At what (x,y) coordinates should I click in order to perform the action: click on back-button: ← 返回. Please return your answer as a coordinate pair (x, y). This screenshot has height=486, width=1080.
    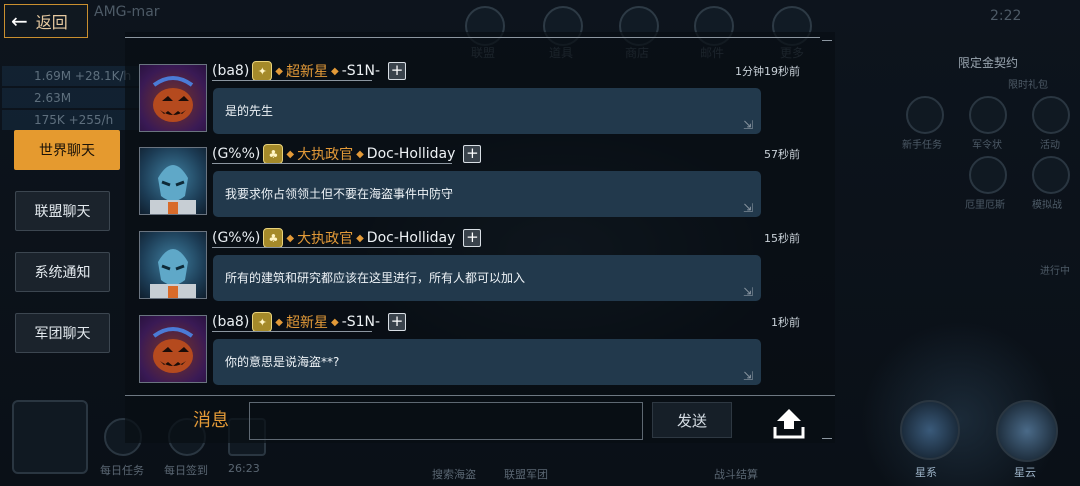
    Looking at the image, I should click on (46, 21).